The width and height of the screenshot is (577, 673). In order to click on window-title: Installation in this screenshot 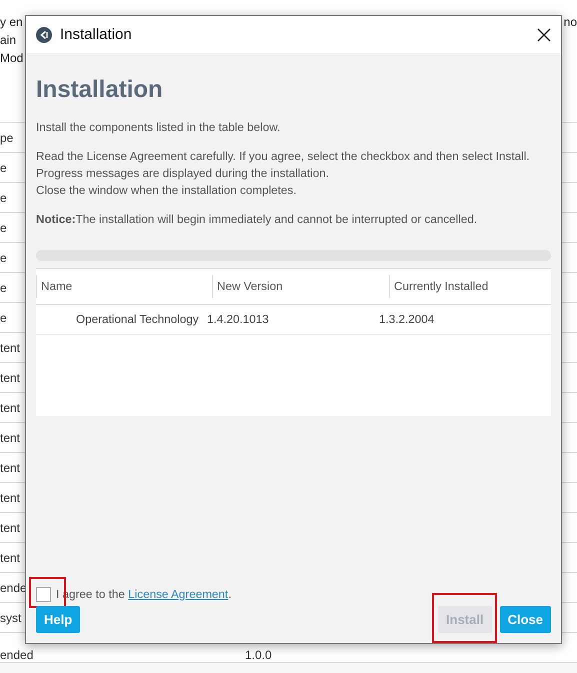, I will do `click(96, 34)`.